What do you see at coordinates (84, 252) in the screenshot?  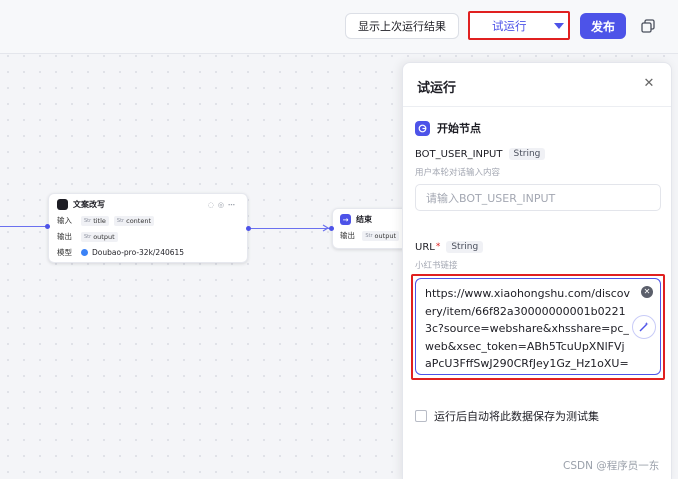 I see `model-icon` at bounding box center [84, 252].